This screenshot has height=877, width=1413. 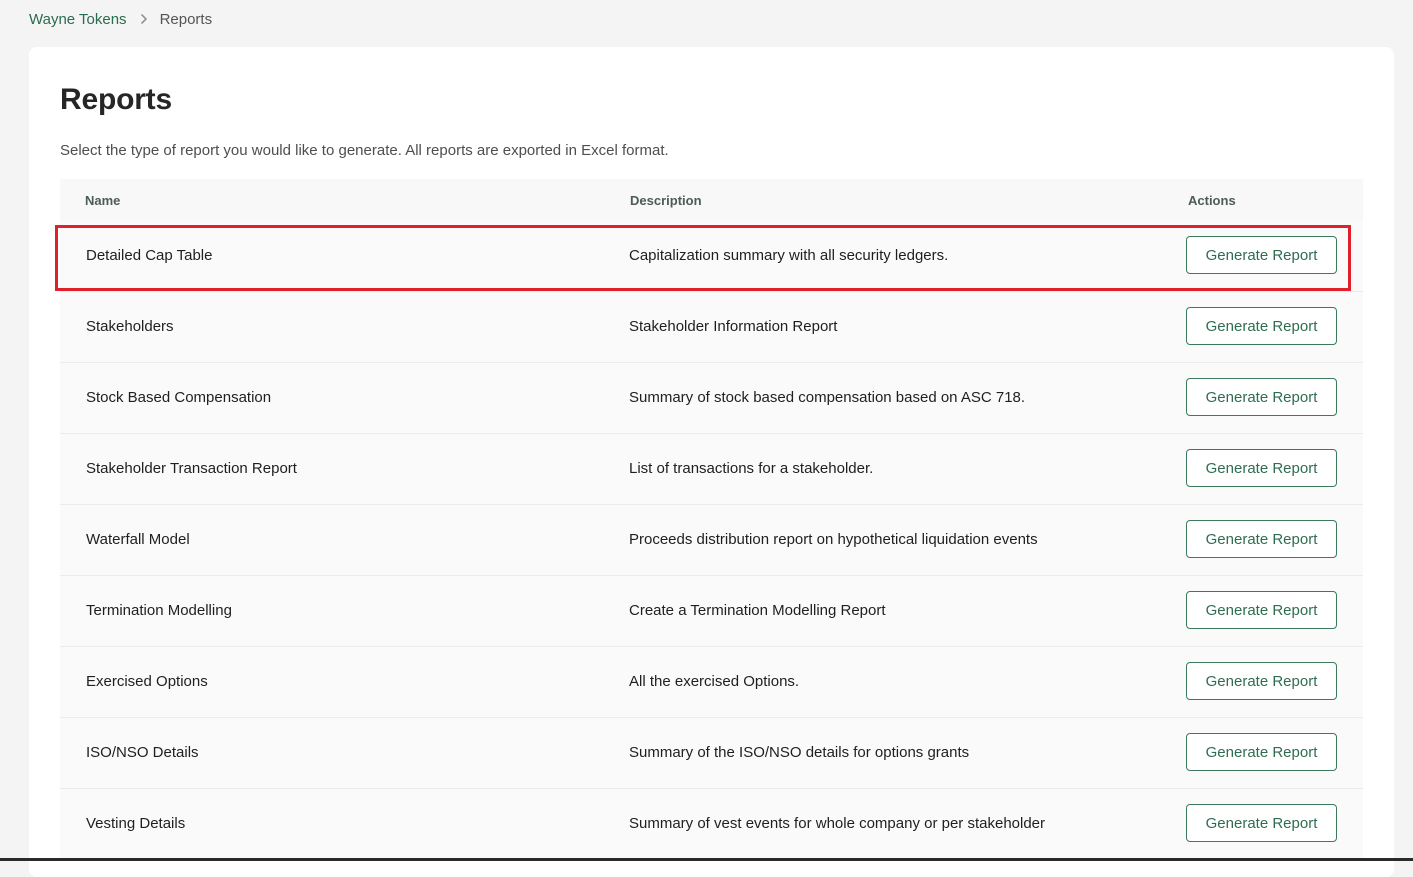 What do you see at coordinates (186, 19) in the screenshot?
I see `breadcrumb-current: Reports` at bounding box center [186, 19].